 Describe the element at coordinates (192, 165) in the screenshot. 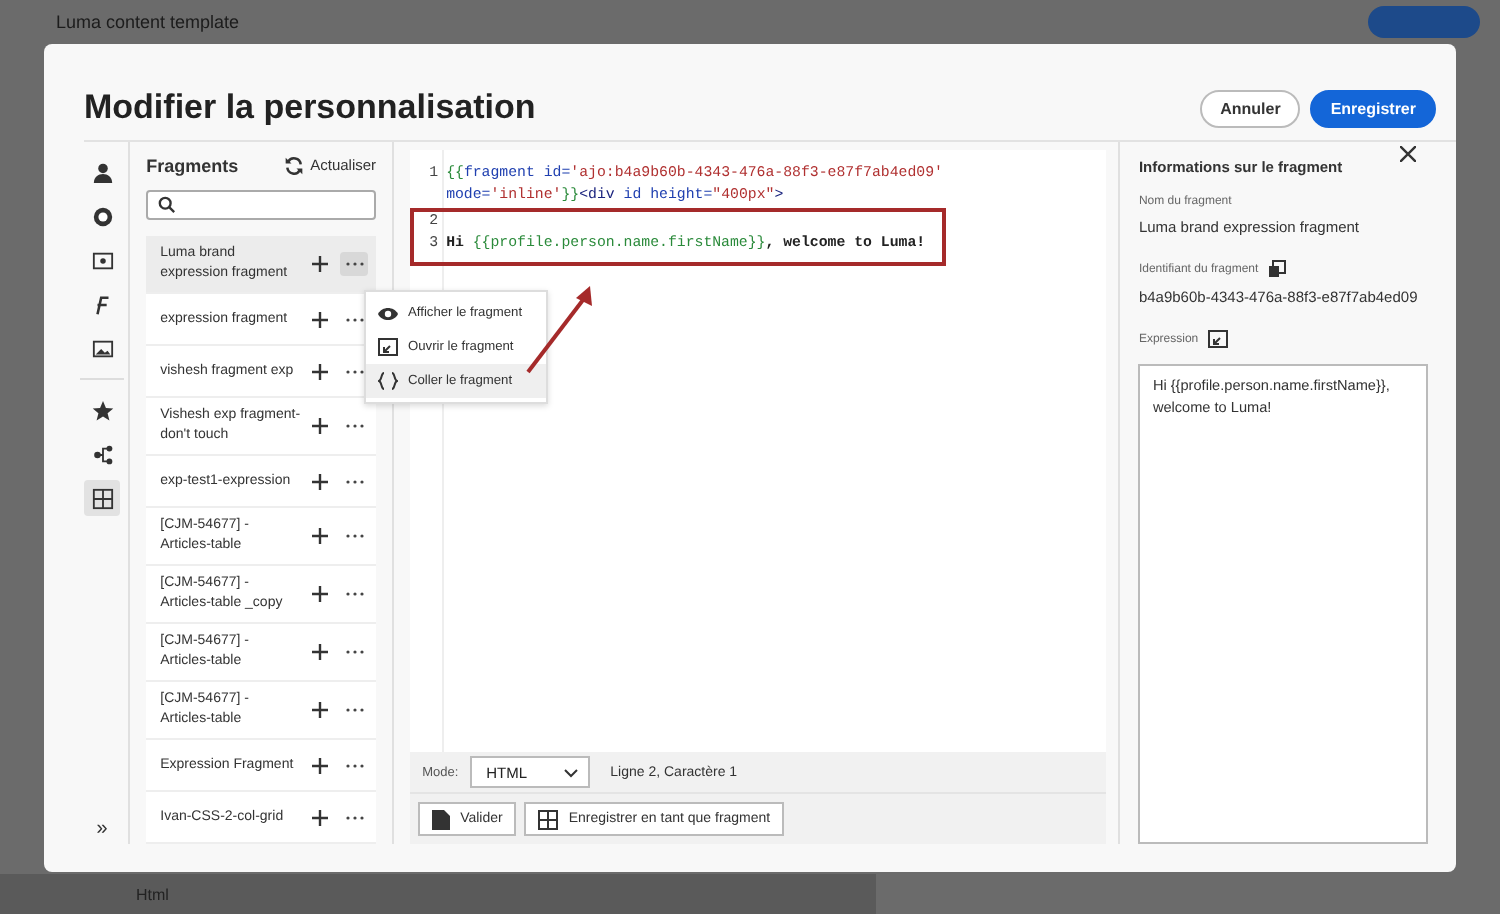

I see `panel-title: Fragments` at that location.